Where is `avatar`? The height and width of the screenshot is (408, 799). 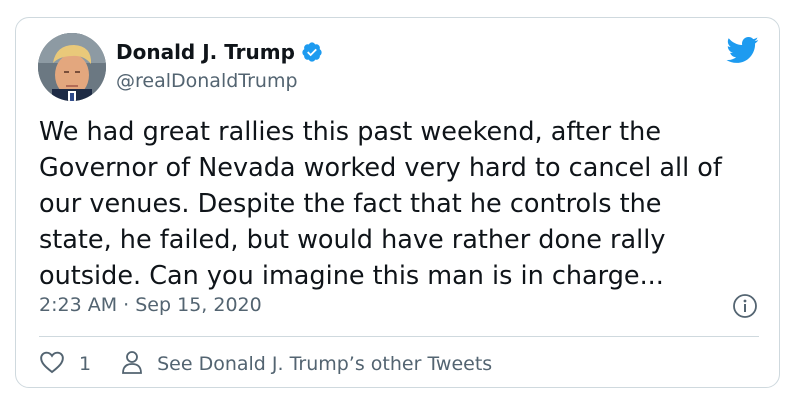
avatar is located at coordinates (72, 67).